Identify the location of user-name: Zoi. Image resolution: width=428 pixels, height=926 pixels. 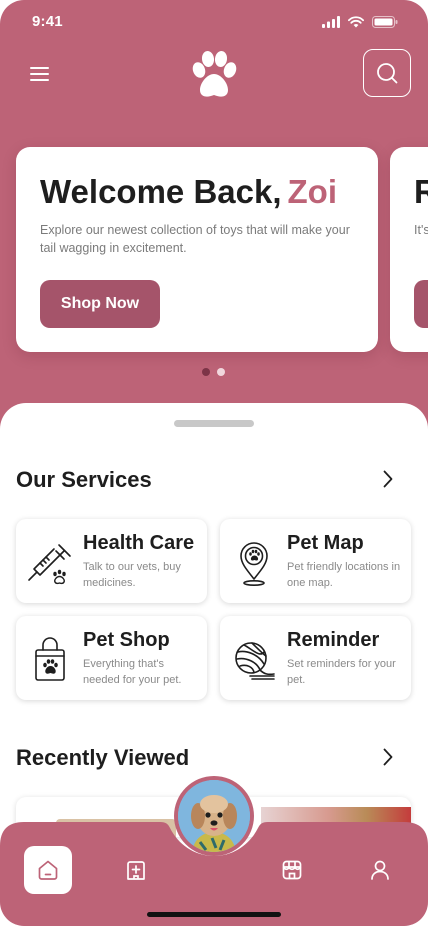
(312, 191).